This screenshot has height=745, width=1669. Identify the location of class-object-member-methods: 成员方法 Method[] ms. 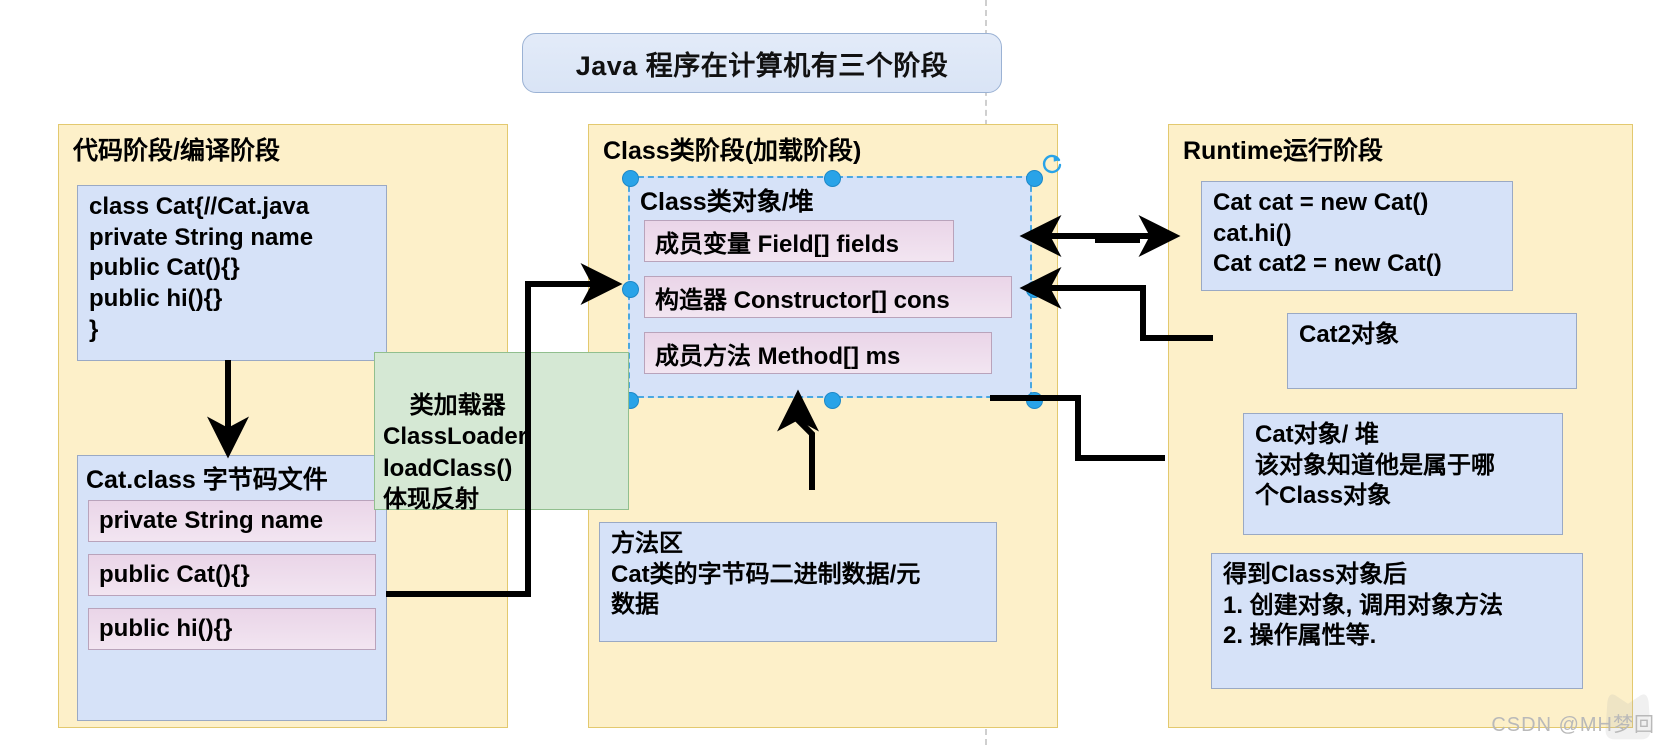
(818, 353).